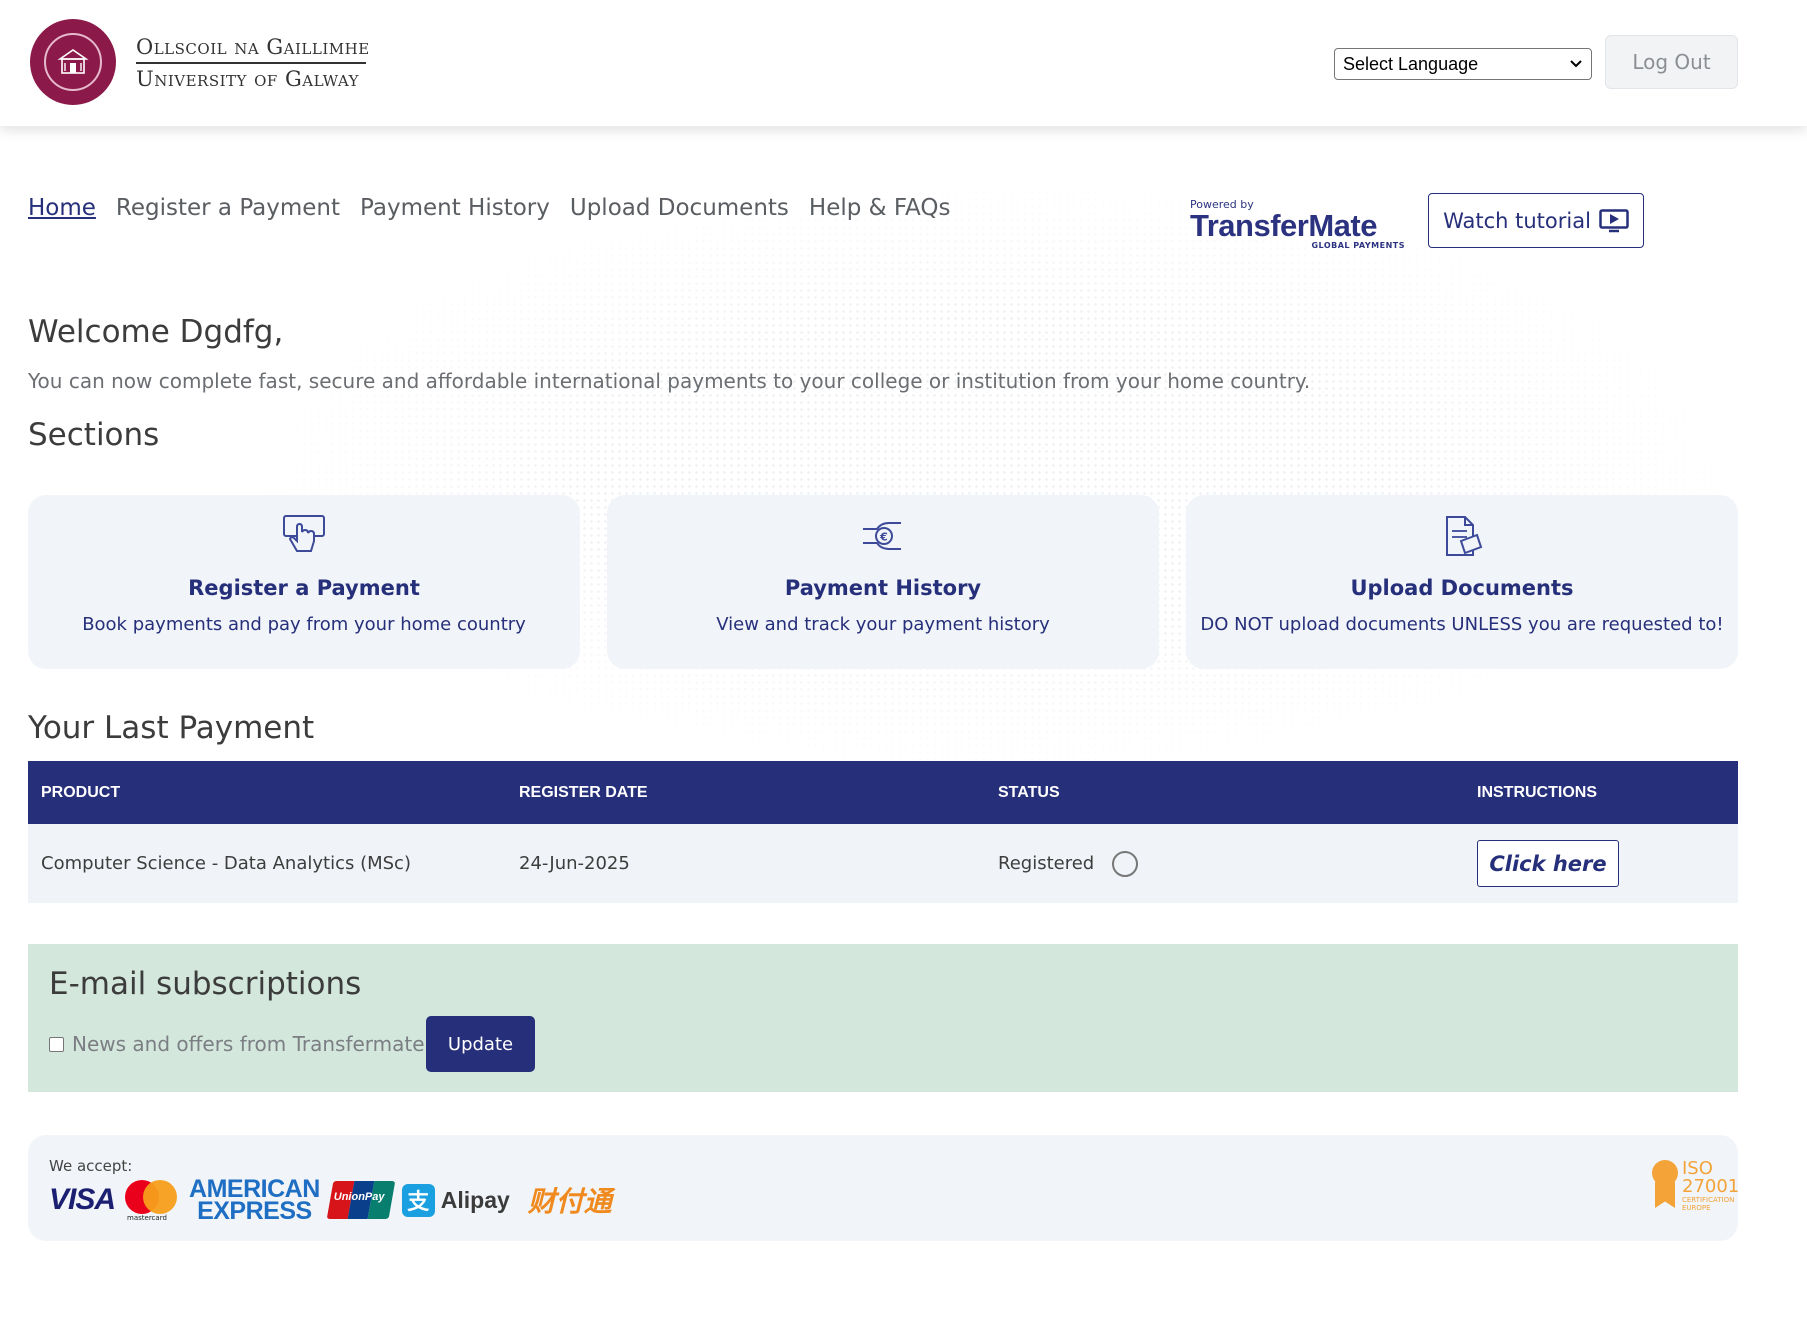 This screenshot has height=1327, width=1807. I want to click on last-payment-heading: Your Last Payment, so click(171, 728).